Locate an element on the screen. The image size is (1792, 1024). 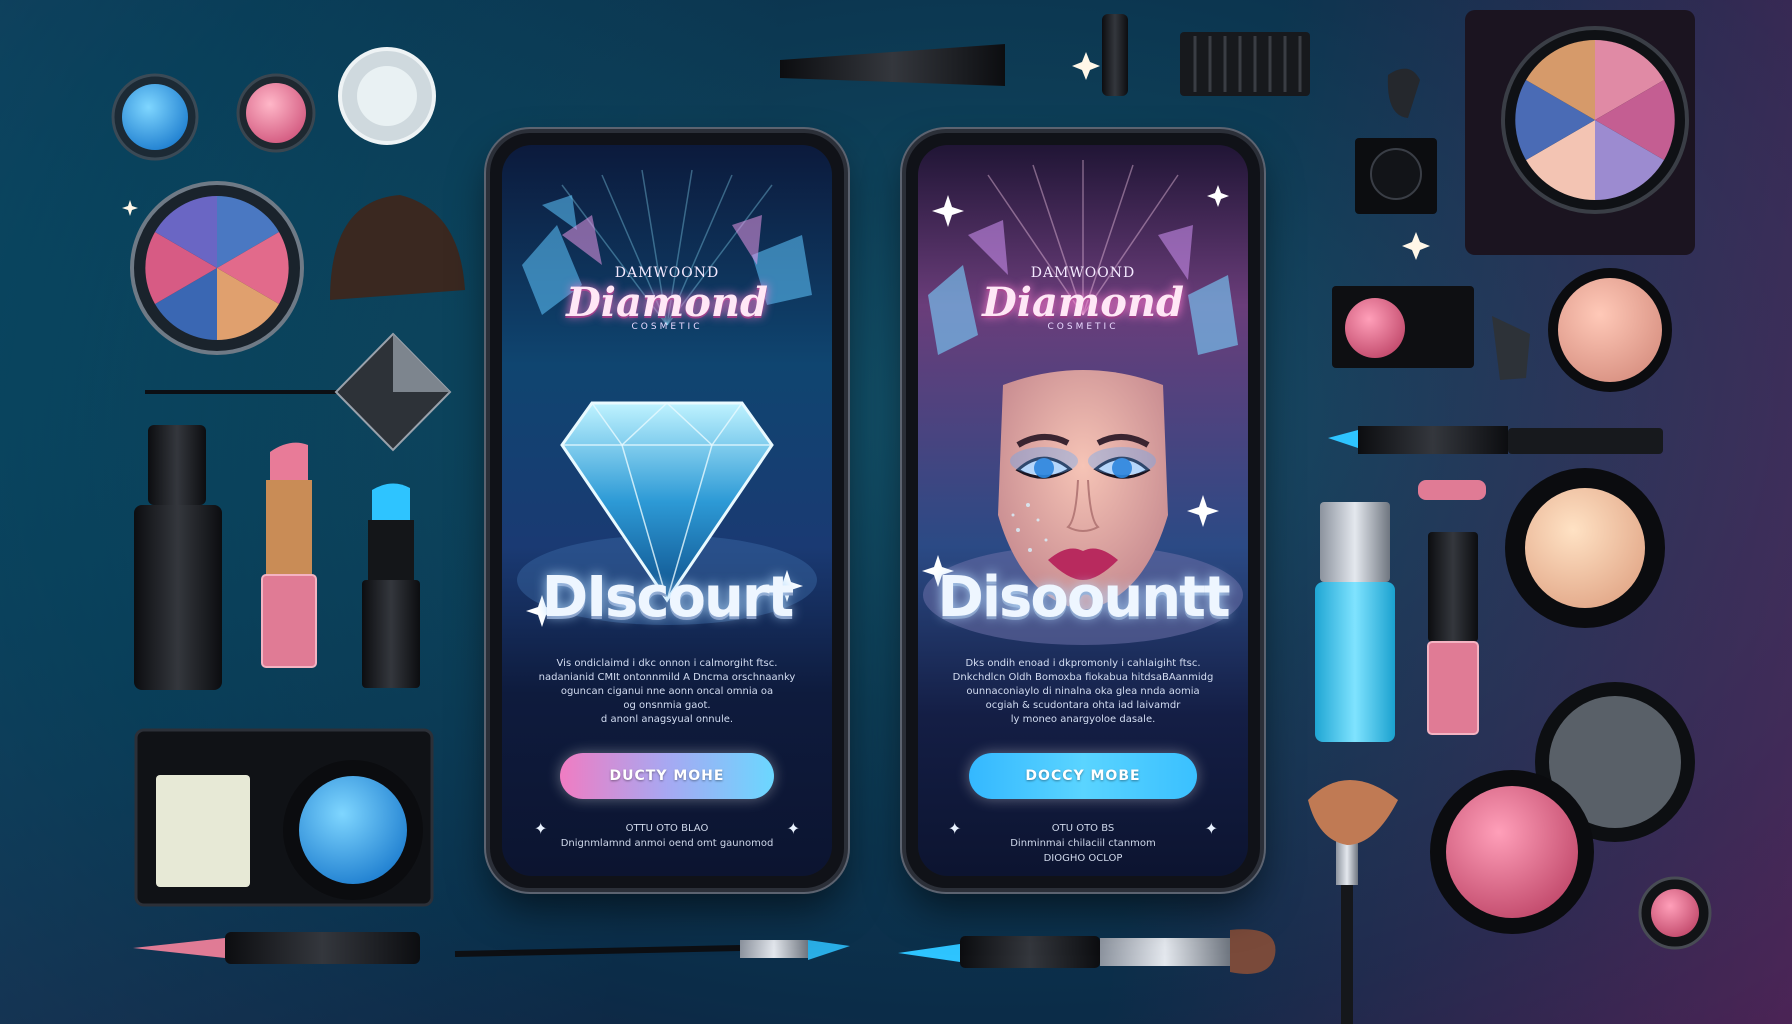
fan-brush is located at coordinates (1353, 902).